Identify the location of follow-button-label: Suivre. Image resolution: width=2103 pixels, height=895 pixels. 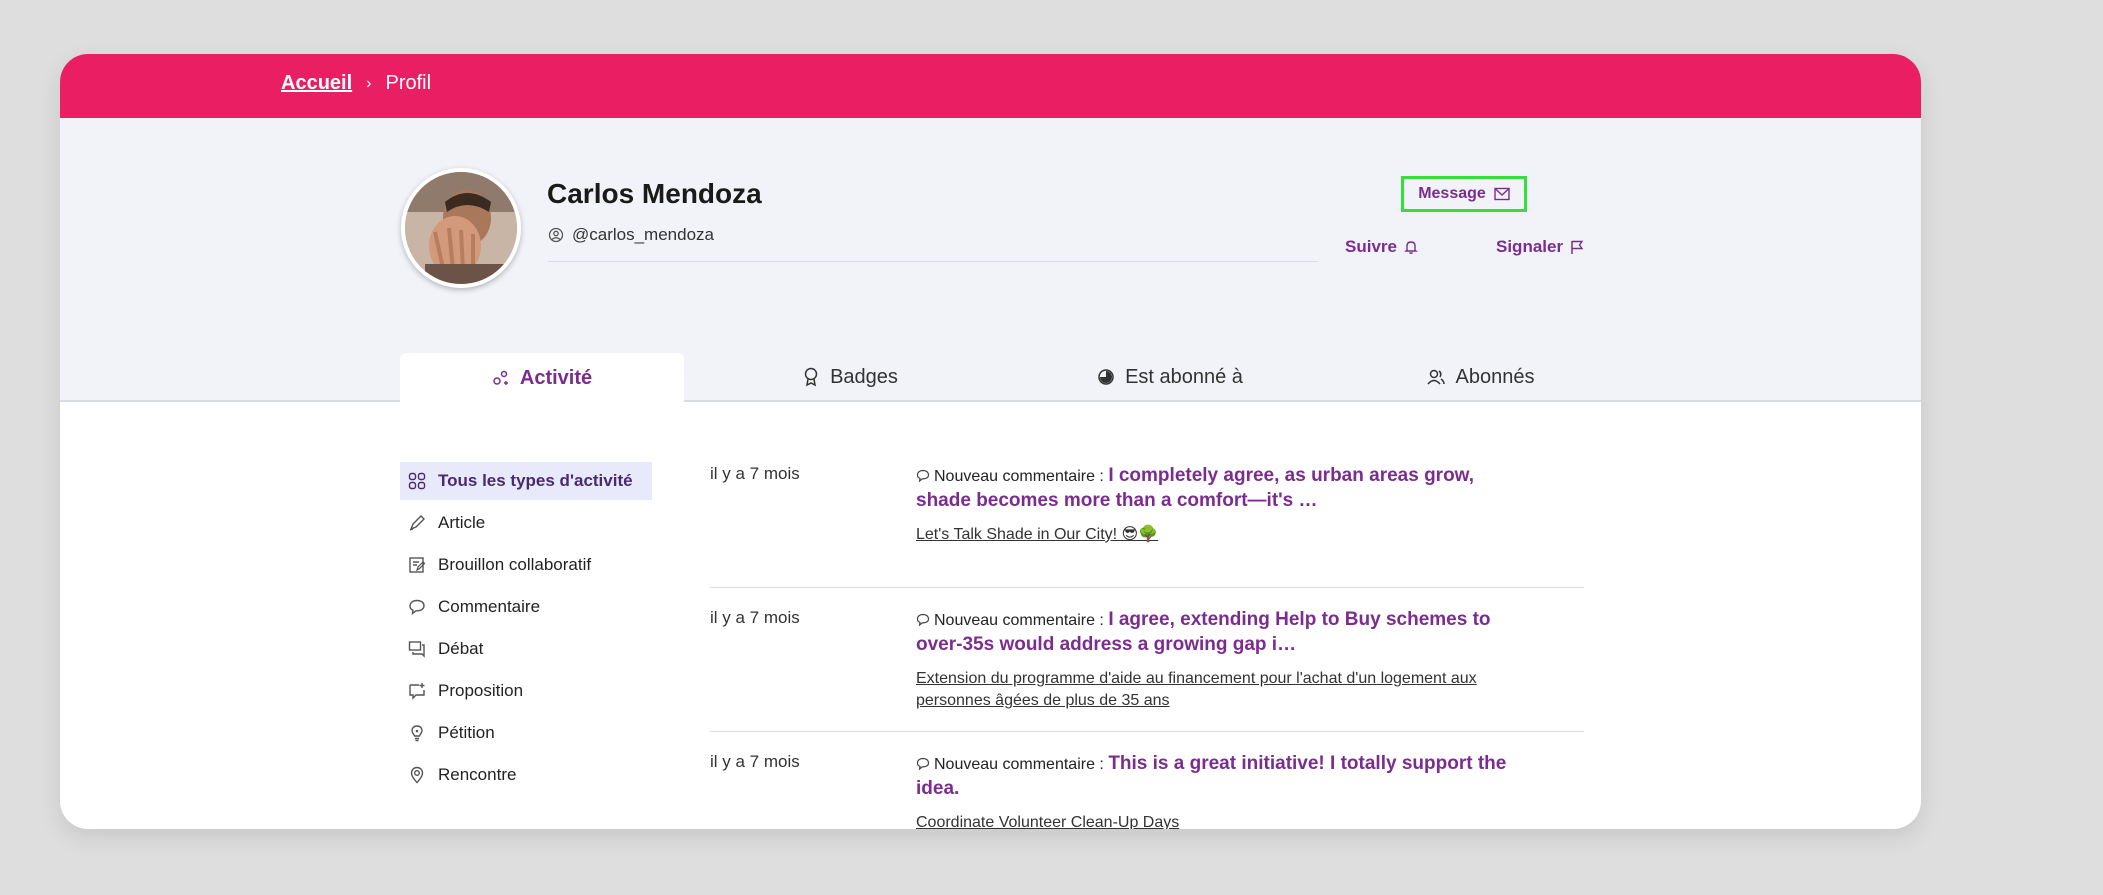
(1371, 246).